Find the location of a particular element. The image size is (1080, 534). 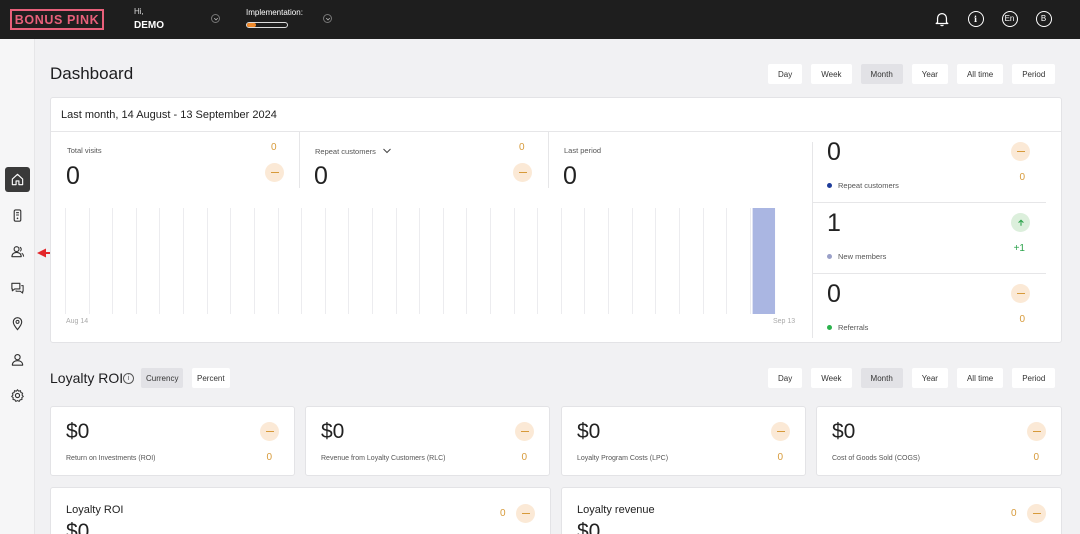

summary-new-members: 1 +1 New members is located at coordinates (929, 238).